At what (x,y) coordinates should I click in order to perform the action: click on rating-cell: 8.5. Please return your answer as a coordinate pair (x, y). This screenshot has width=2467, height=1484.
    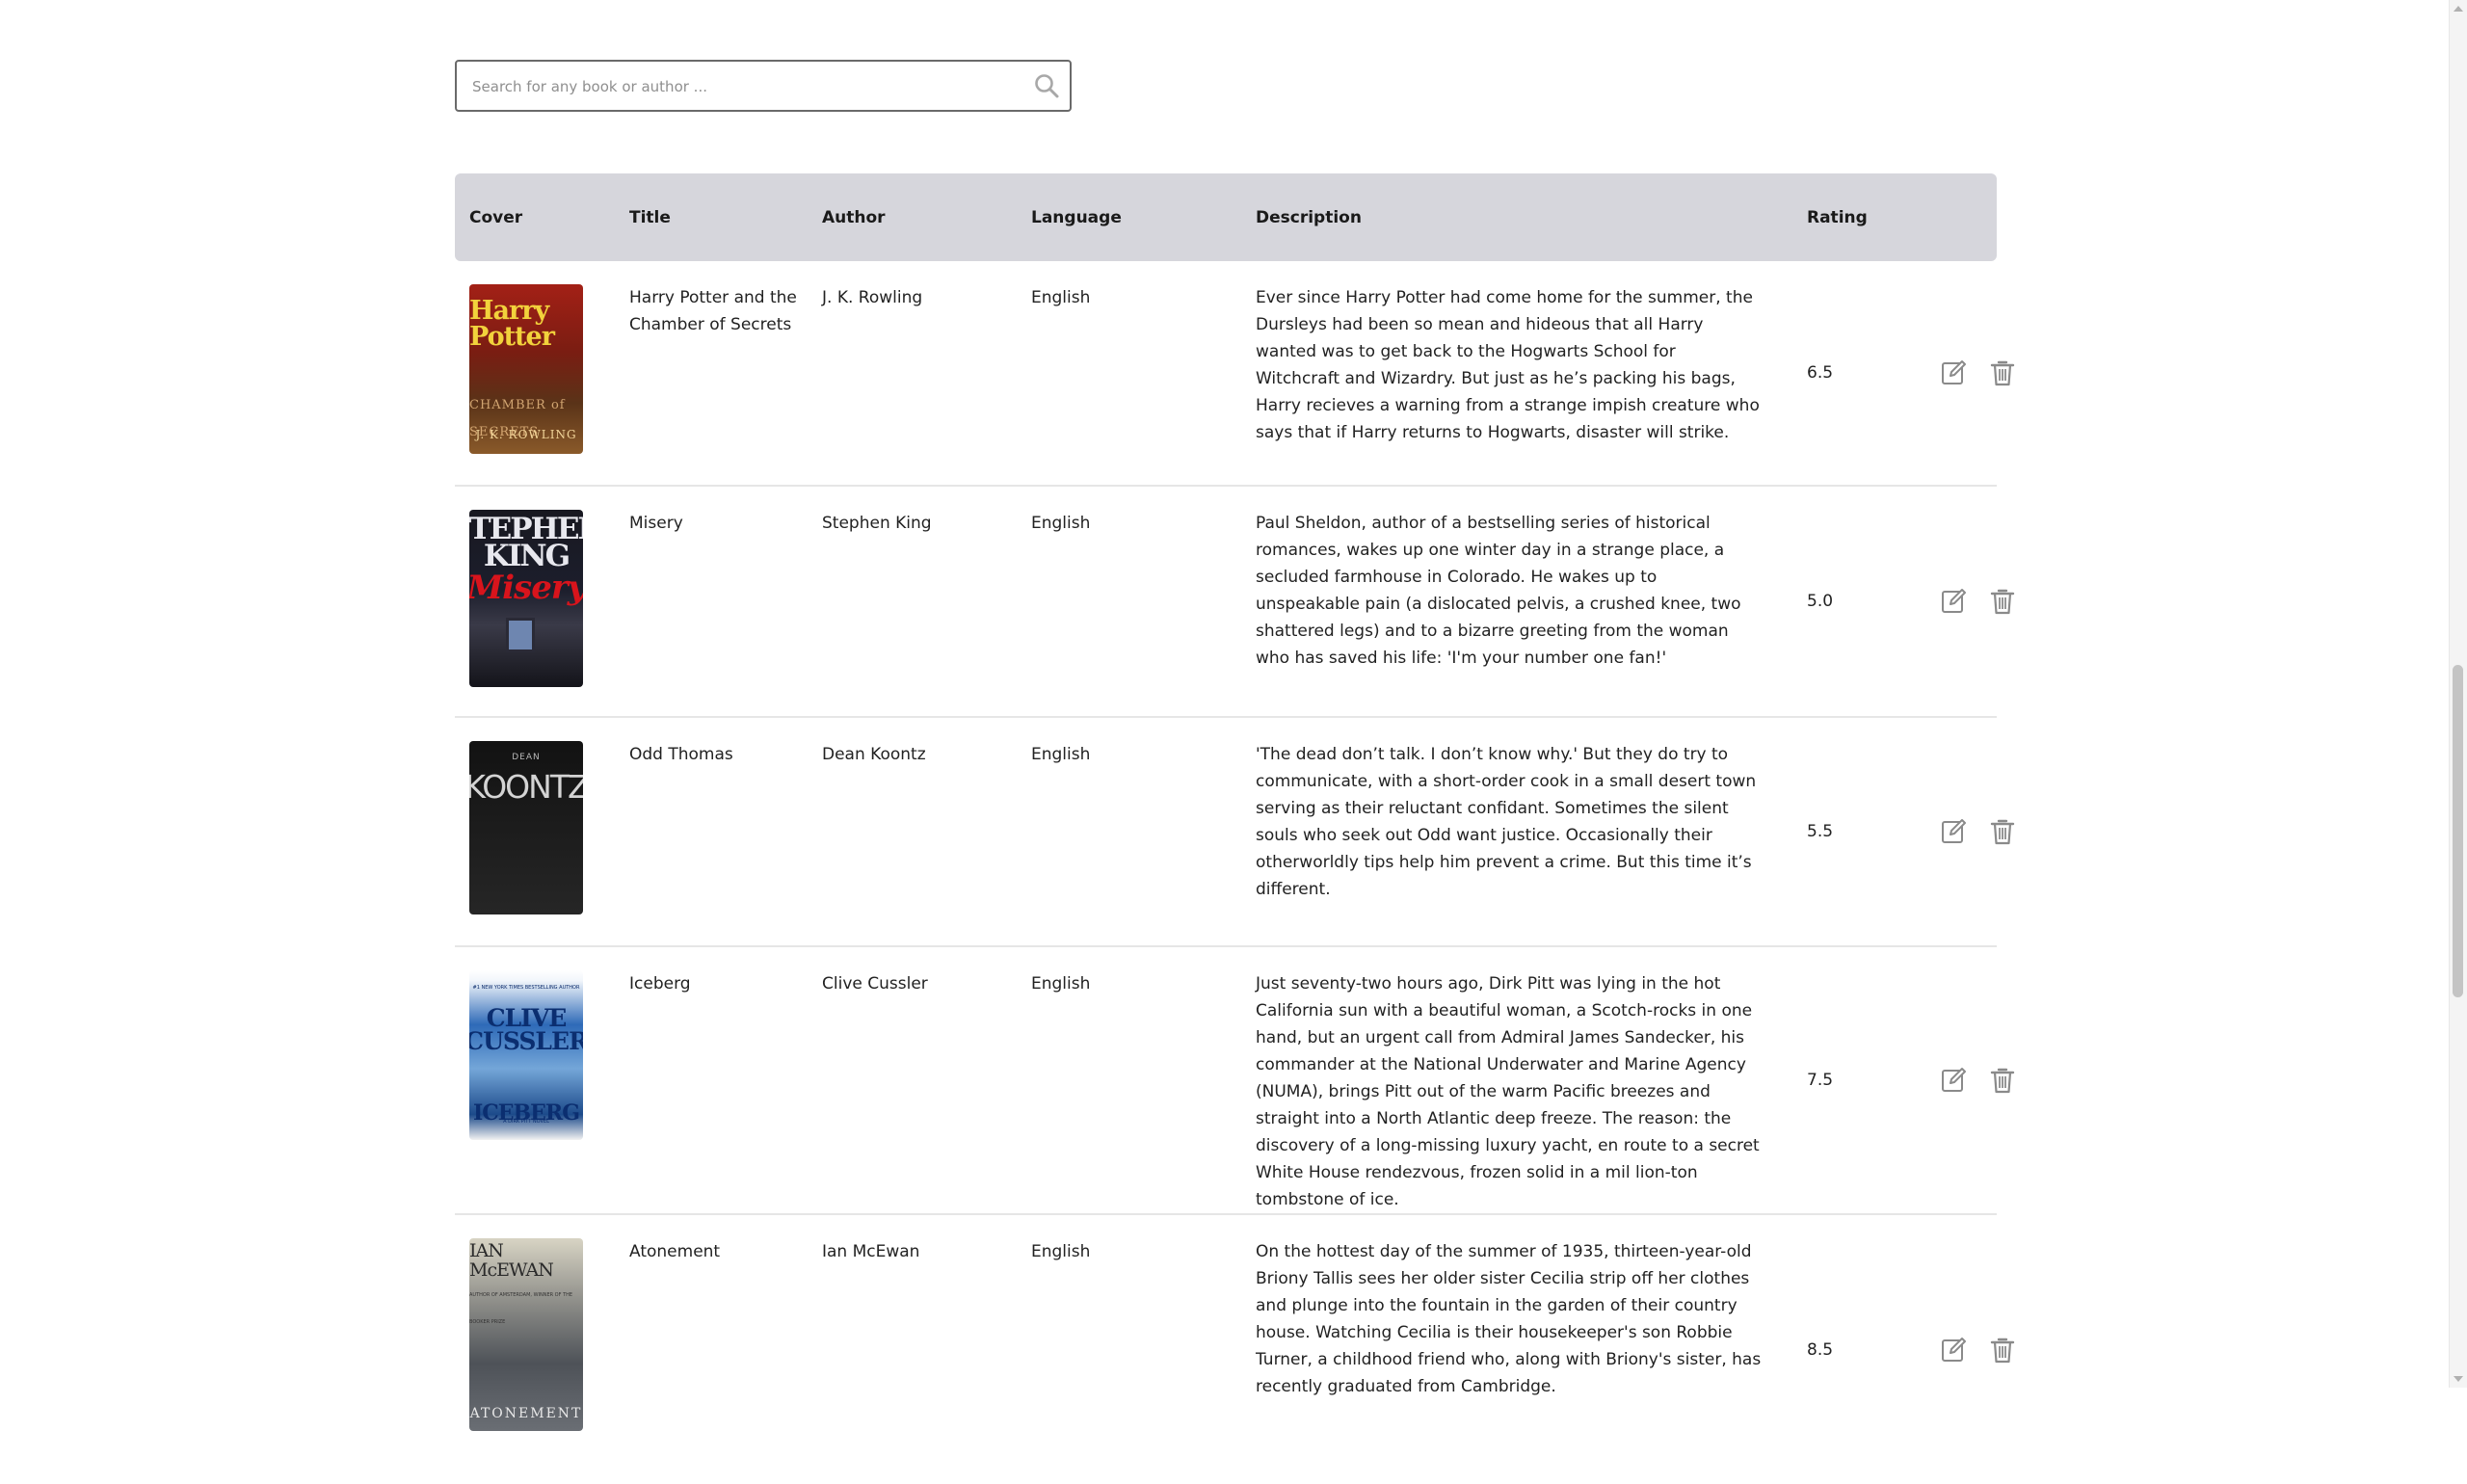
    Looking at the image, I should click on (1820, 1349).